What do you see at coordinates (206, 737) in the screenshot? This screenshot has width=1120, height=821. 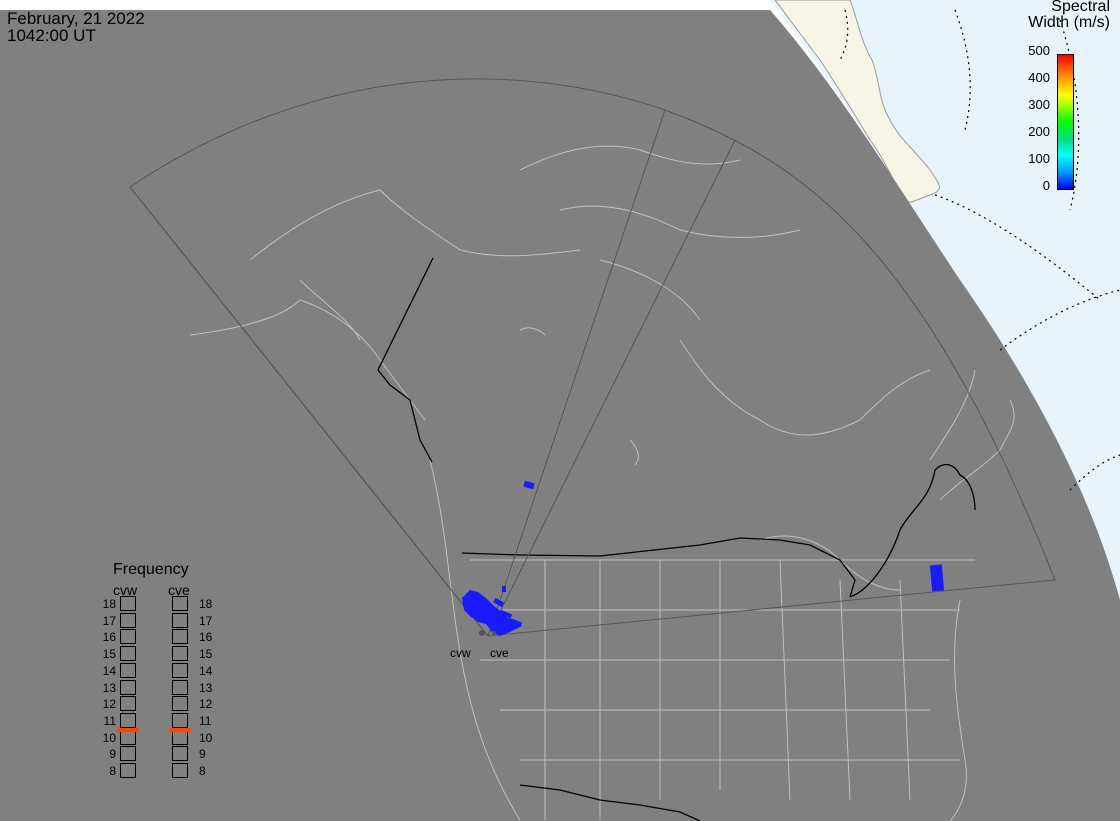 I see `freq-scale-label-right: 10` at bounding box center [206, 737].